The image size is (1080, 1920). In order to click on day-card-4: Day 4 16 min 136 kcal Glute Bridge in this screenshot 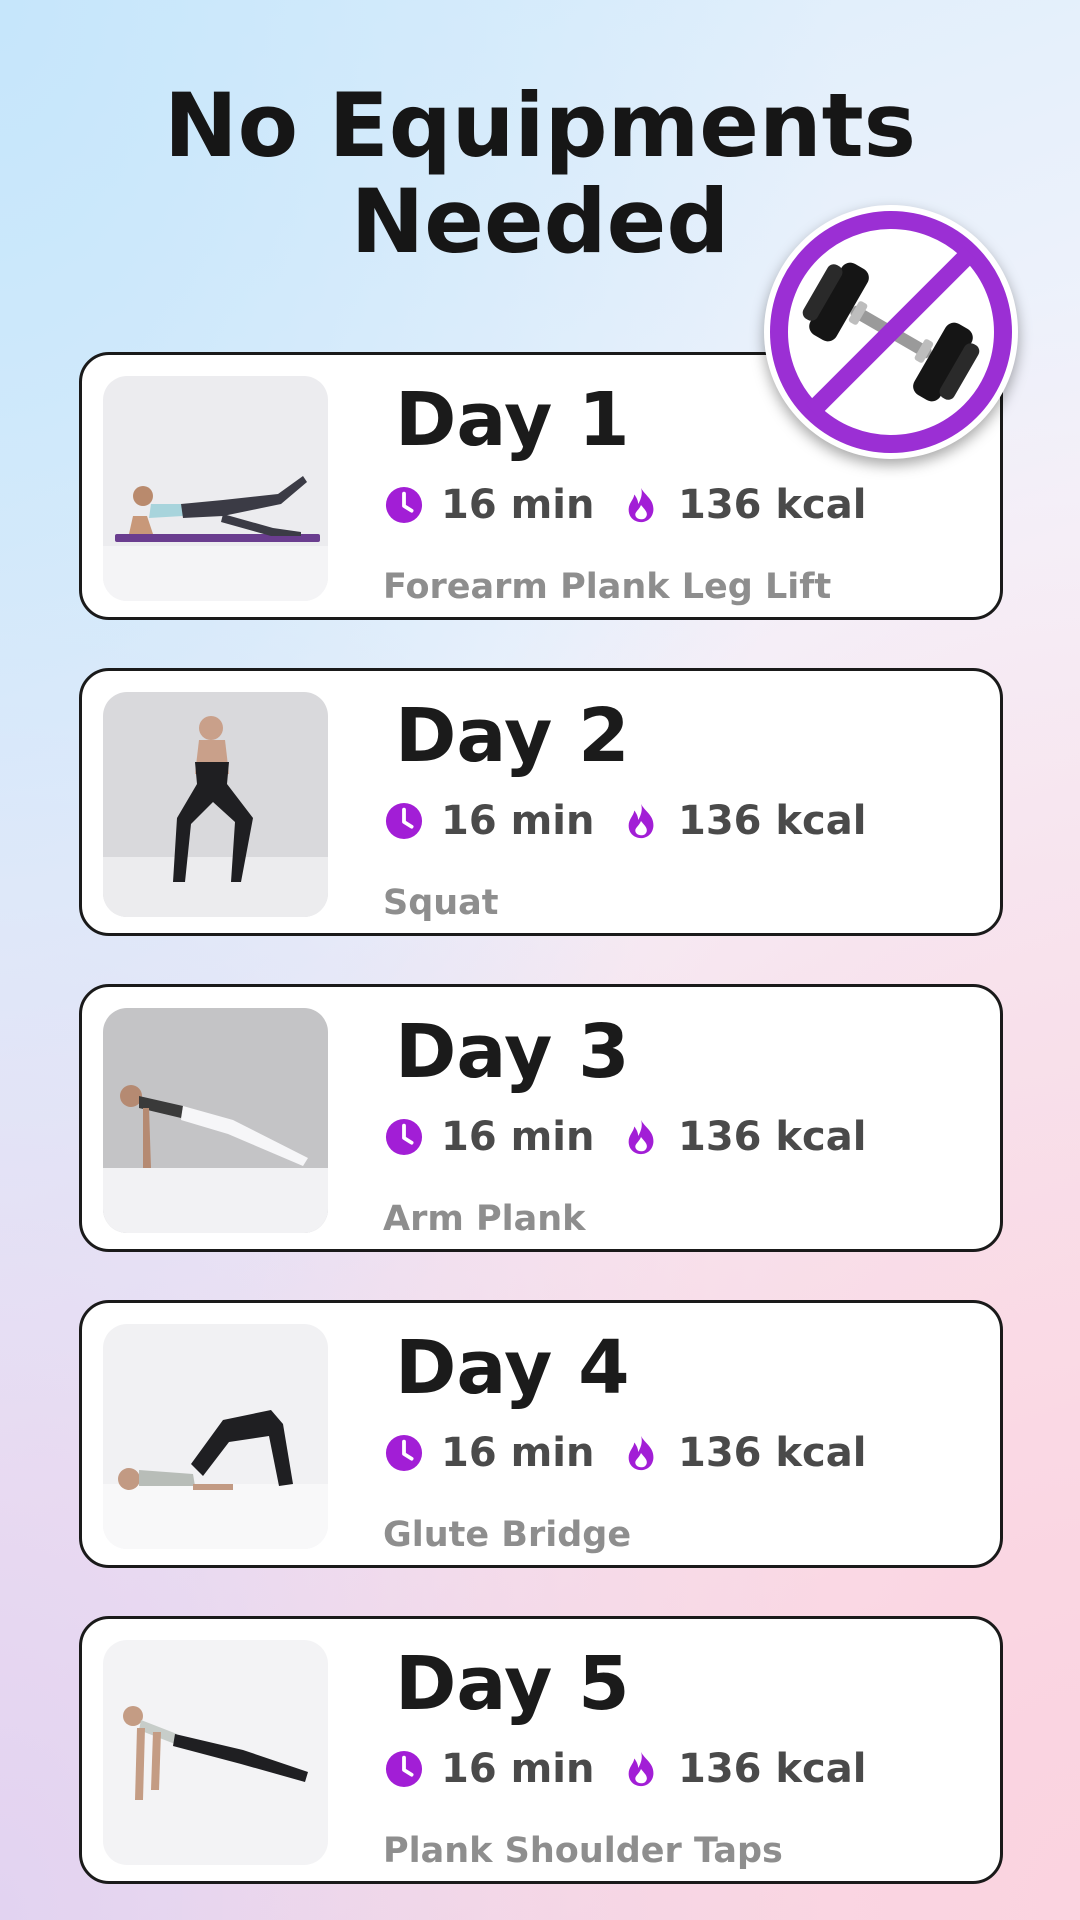, I will do `click(541, 1434)`.